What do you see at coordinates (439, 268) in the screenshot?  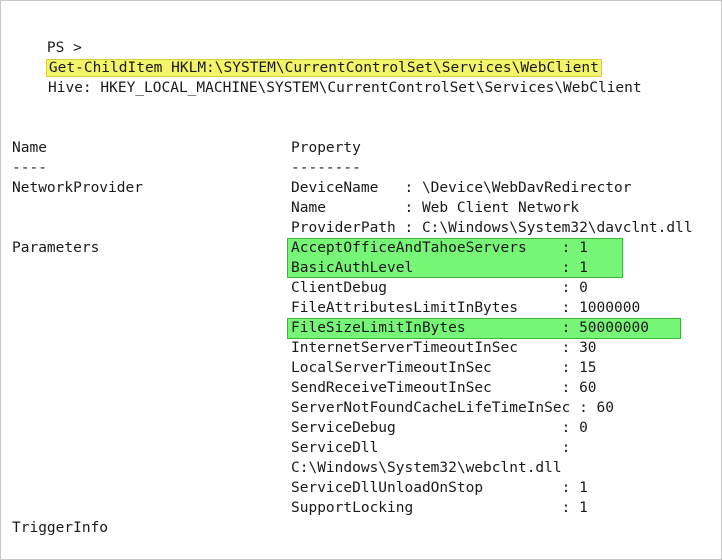 I see `property-line: BasicAuthLevel : 1` at bounding box center [439, 268].